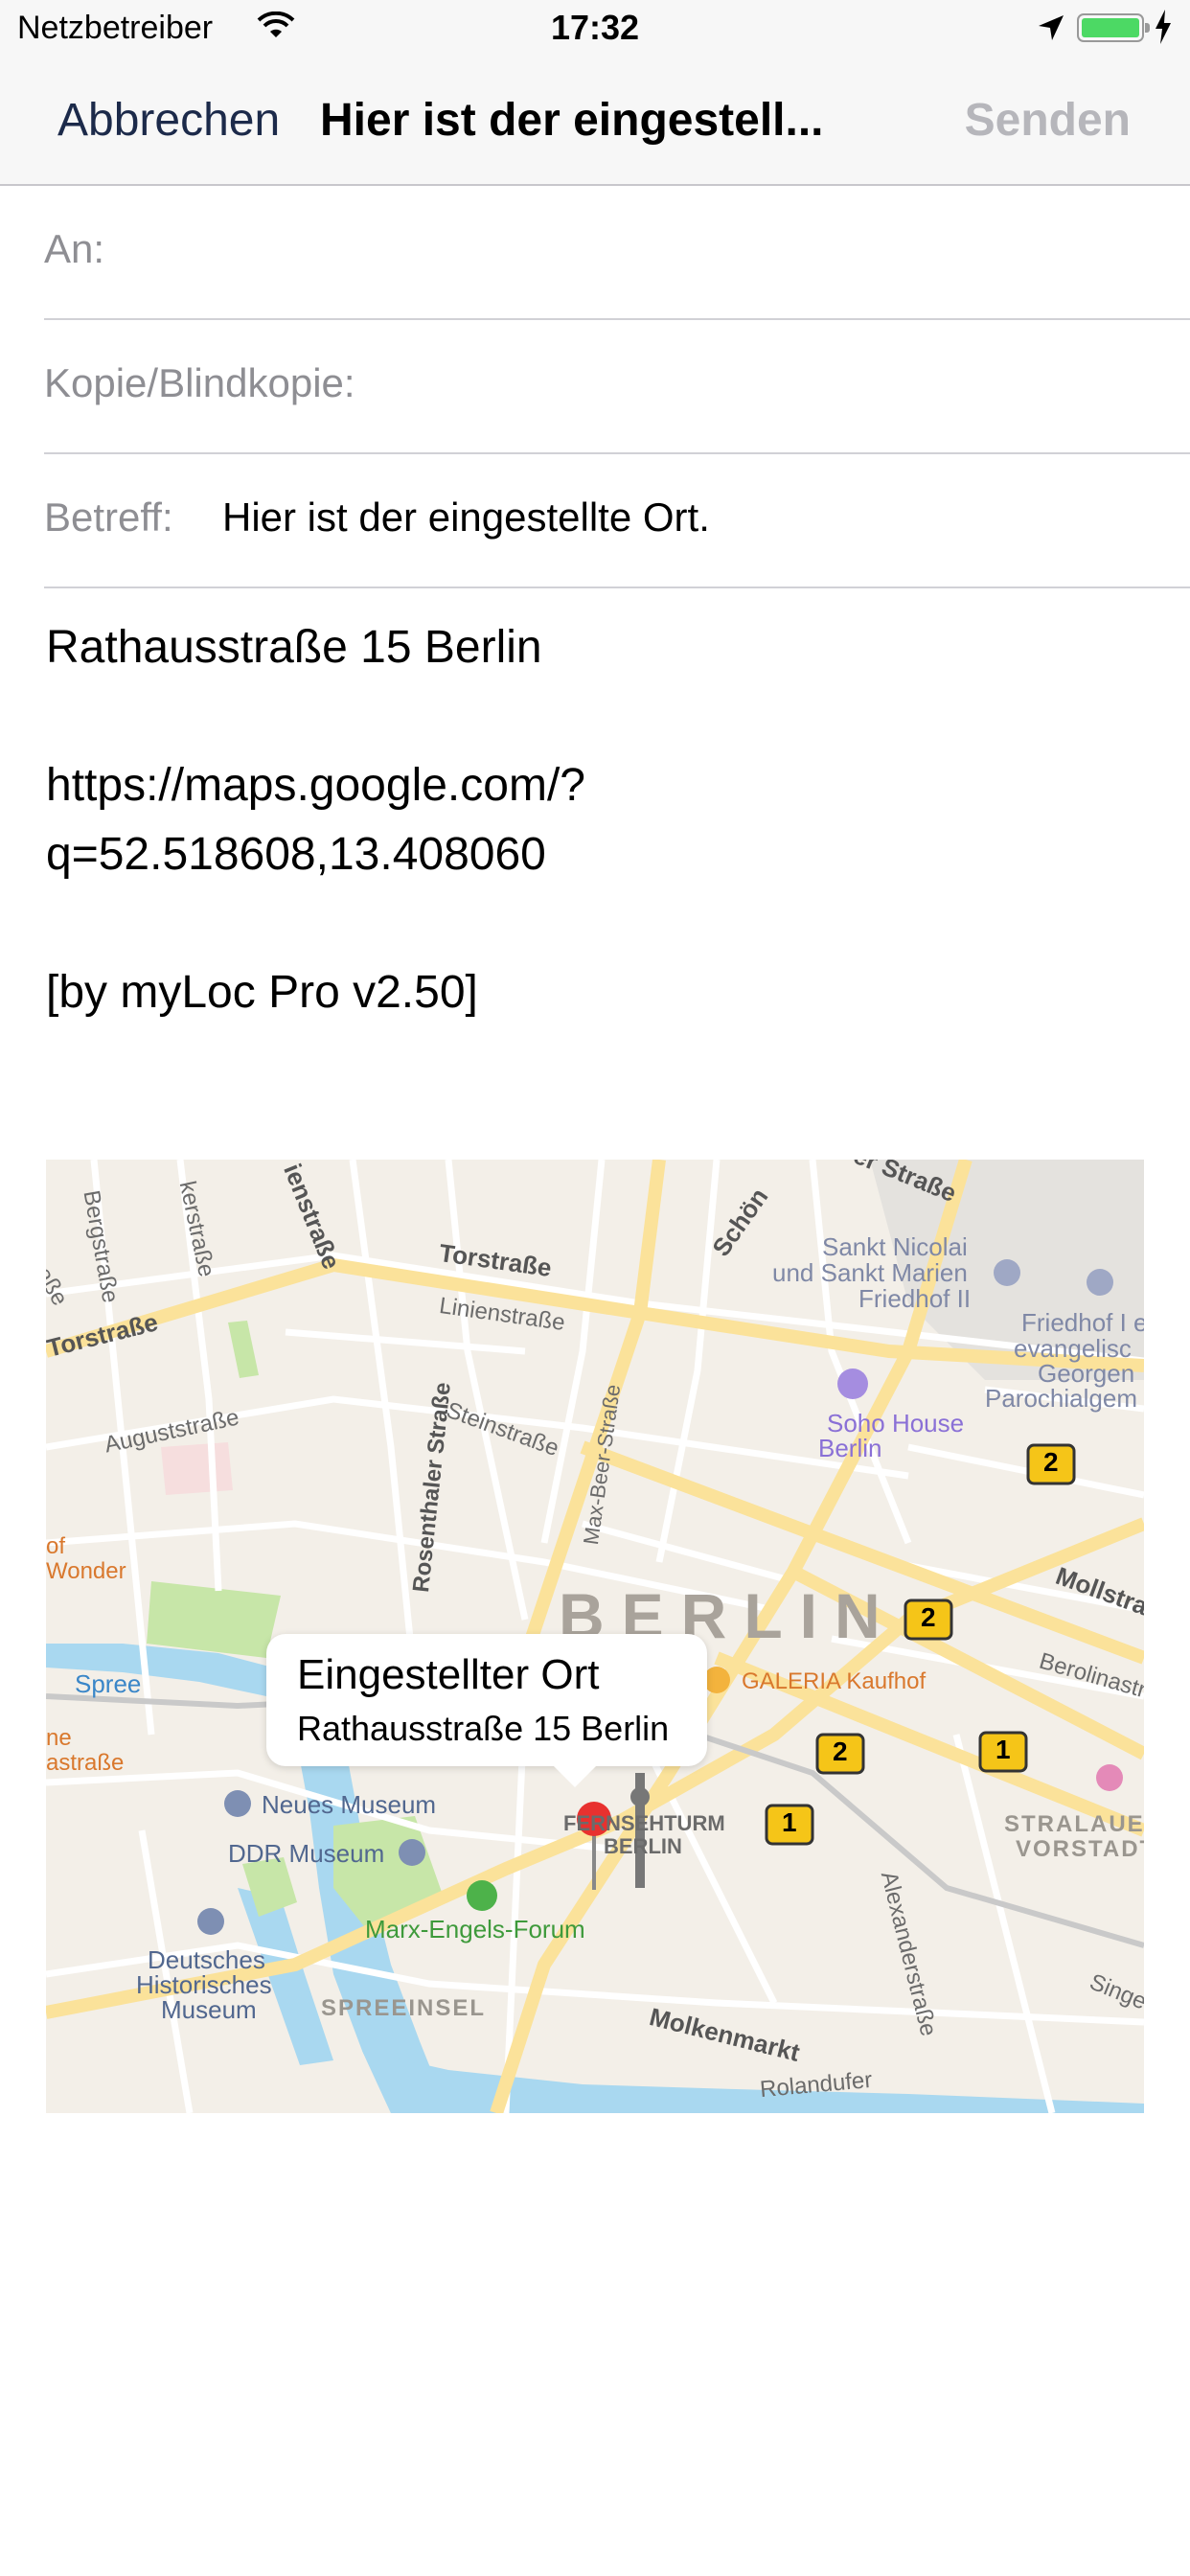 The width and height of the screenshot is (1190, 2576). Describe the element at coordinates (466, 517) in the screenshot. I see `subject-value: Hier ist der eingestellte Ort.` at that location.